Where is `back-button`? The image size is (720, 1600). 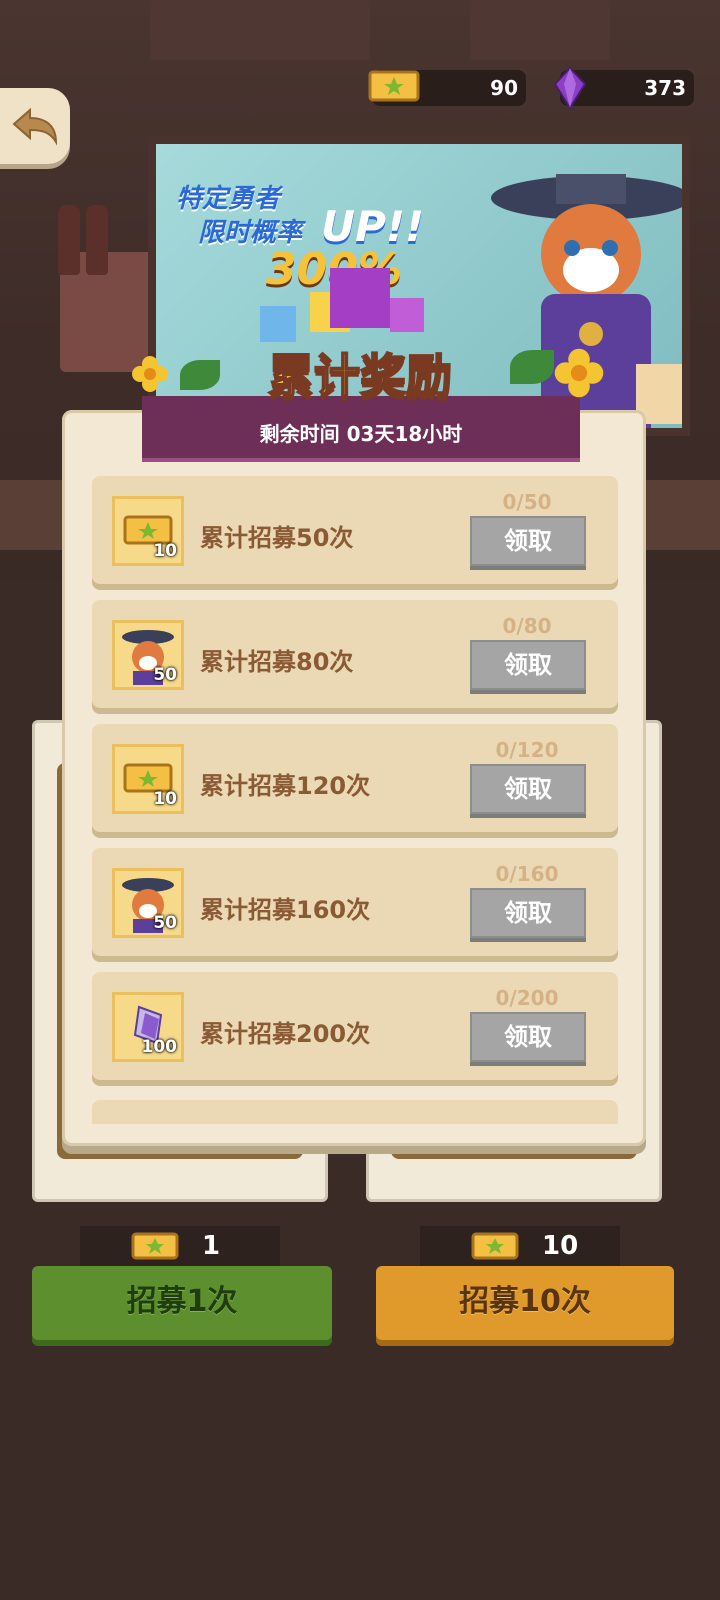 back-button is located at coordinates (35, 126).